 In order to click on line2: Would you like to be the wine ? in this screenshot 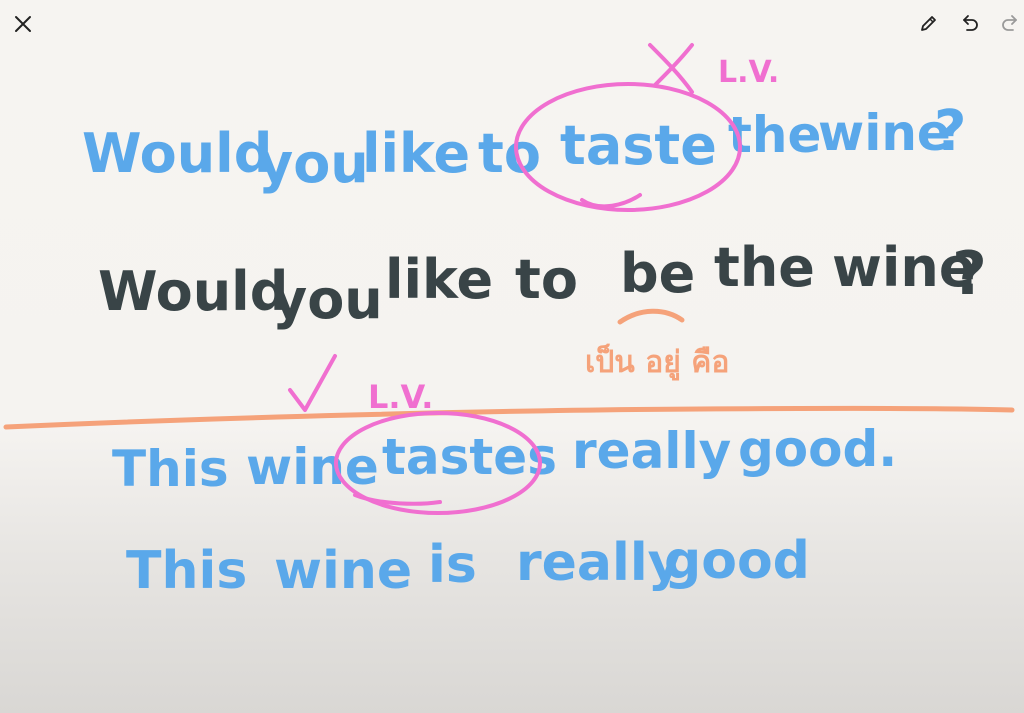, I will do `click(542, 283)`.